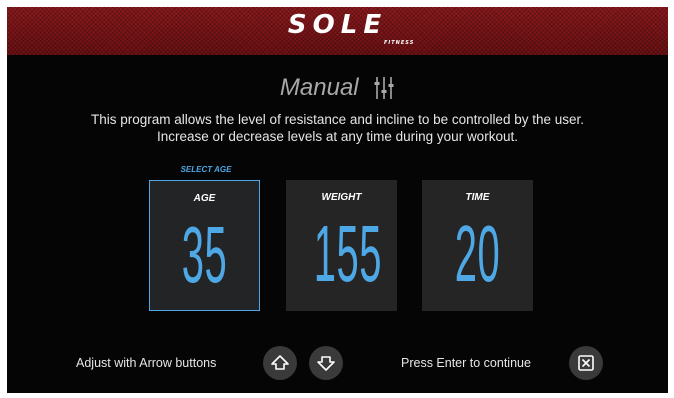 The image size is (674, 398). What do you see at coordinates (341, 197) in the screenshot?
I see `weight-label: WEIGHT` at bounding box center [341, 197].